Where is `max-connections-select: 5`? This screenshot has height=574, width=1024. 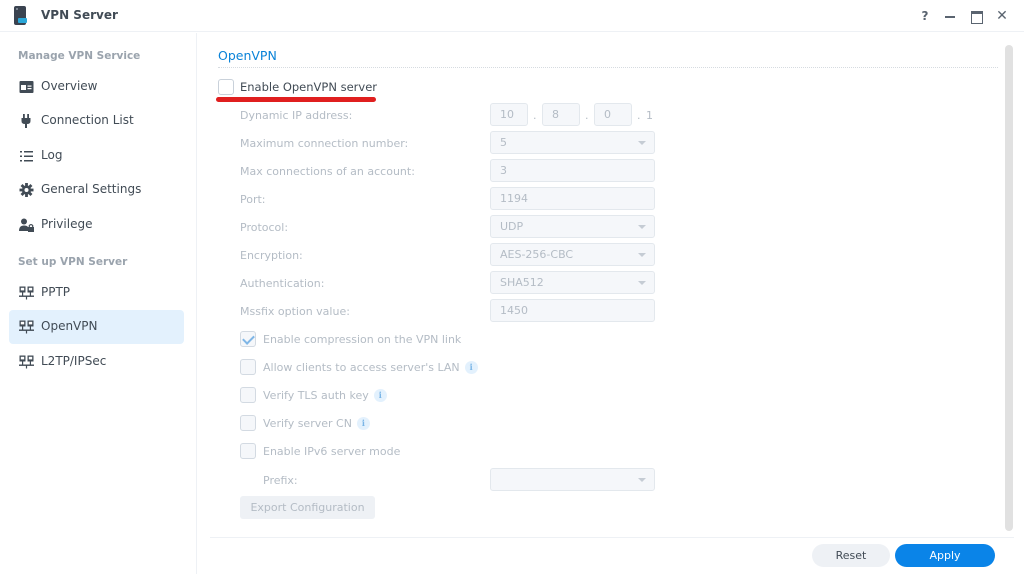 max-connections-select: 5 is located at coordinates (572, 142).